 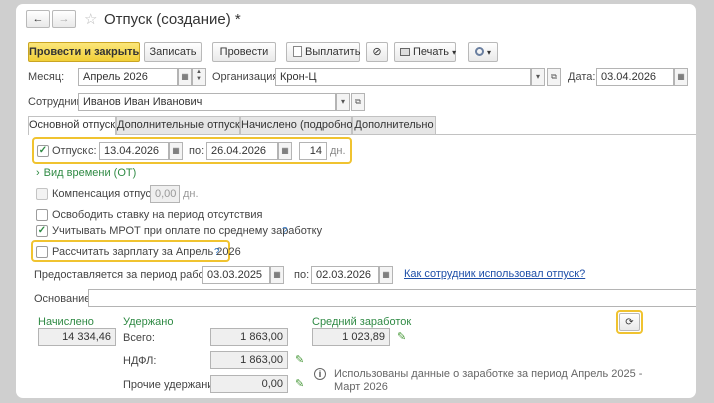 I want to click on organization-open-button: ⧉, so click(x=554, y=77).